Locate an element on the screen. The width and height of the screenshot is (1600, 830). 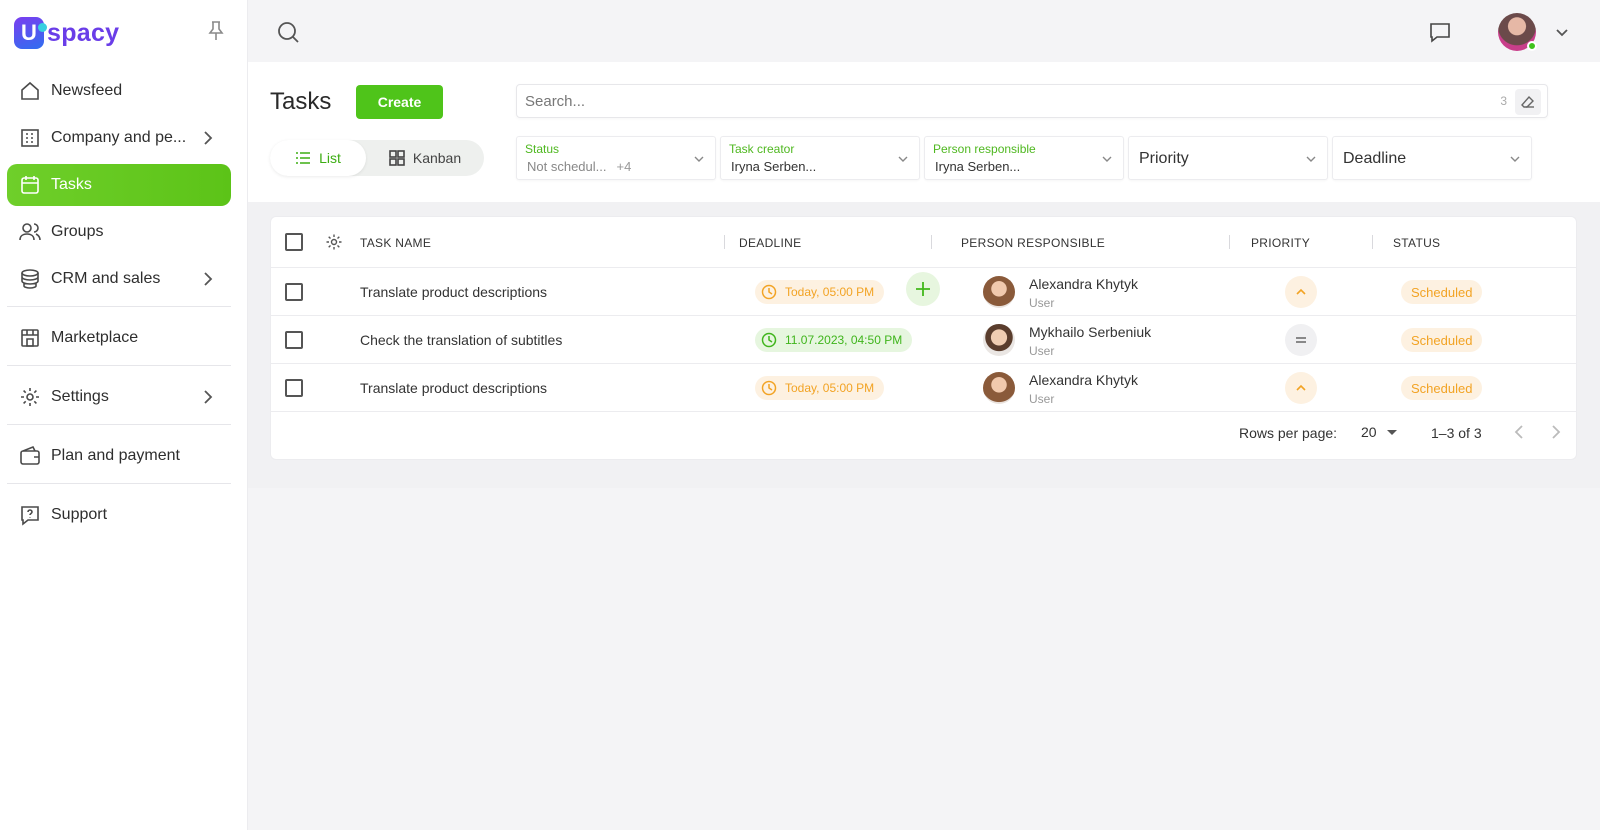
divider is located at coordinates (119, 424).